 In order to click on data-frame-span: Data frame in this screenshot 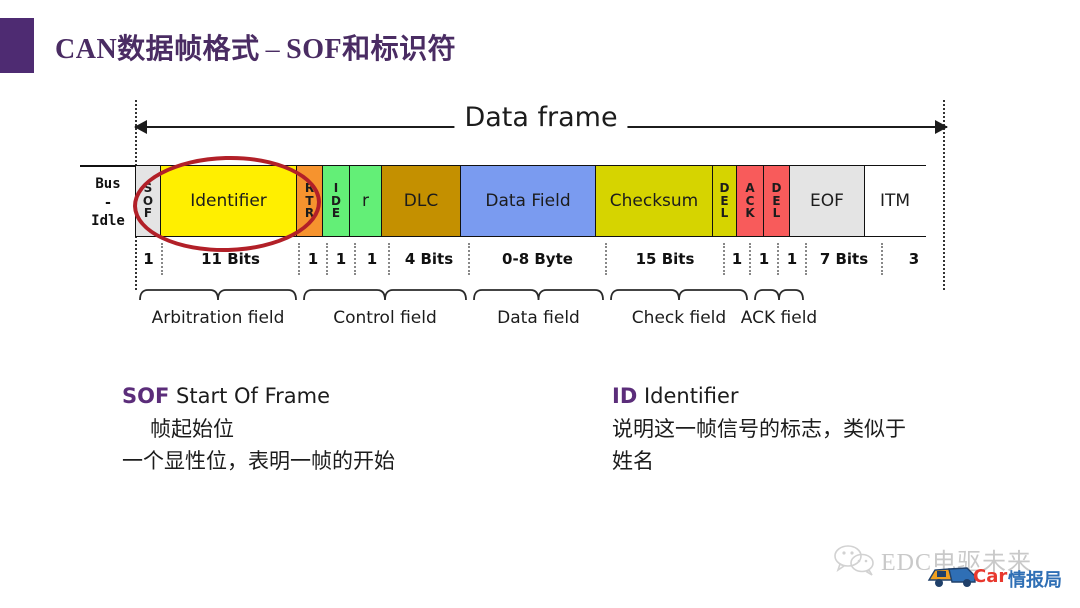, I will do `click(541, 126)`.